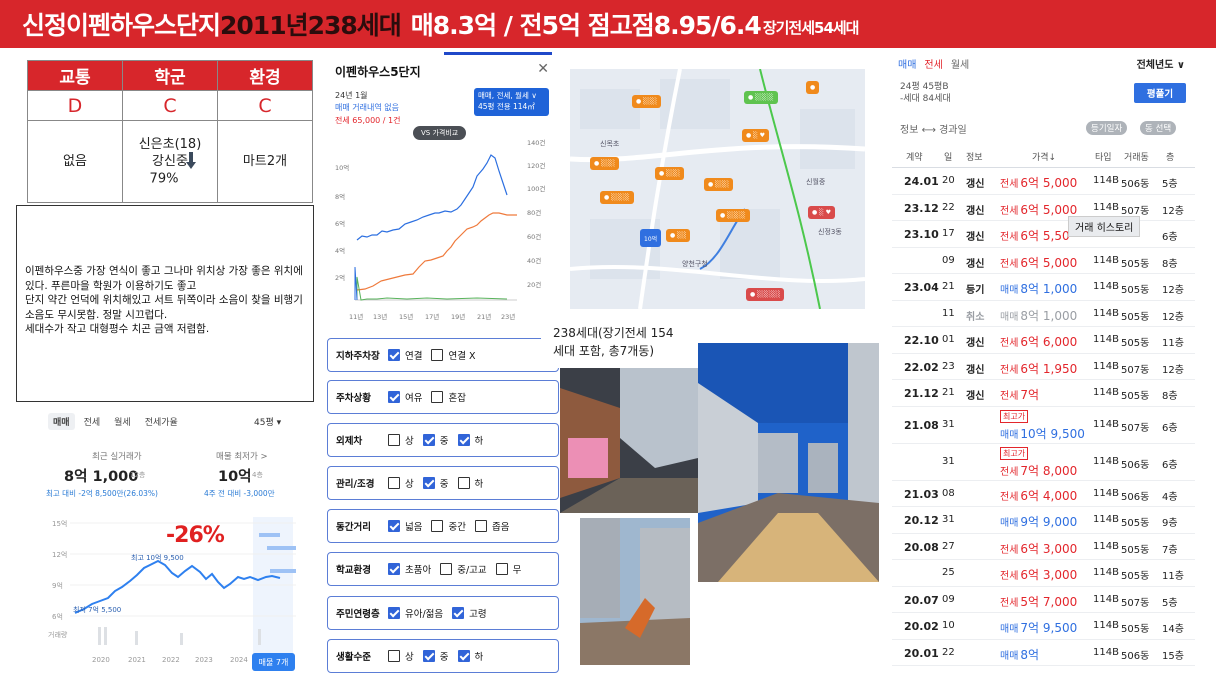 Image resolution: width=1216 pixels, height=684 pixels. What do you see at coordinates (678, 235) in the screenshot?
I see `map-pin-orange: ● ░░` at bounding box center [678, 235].